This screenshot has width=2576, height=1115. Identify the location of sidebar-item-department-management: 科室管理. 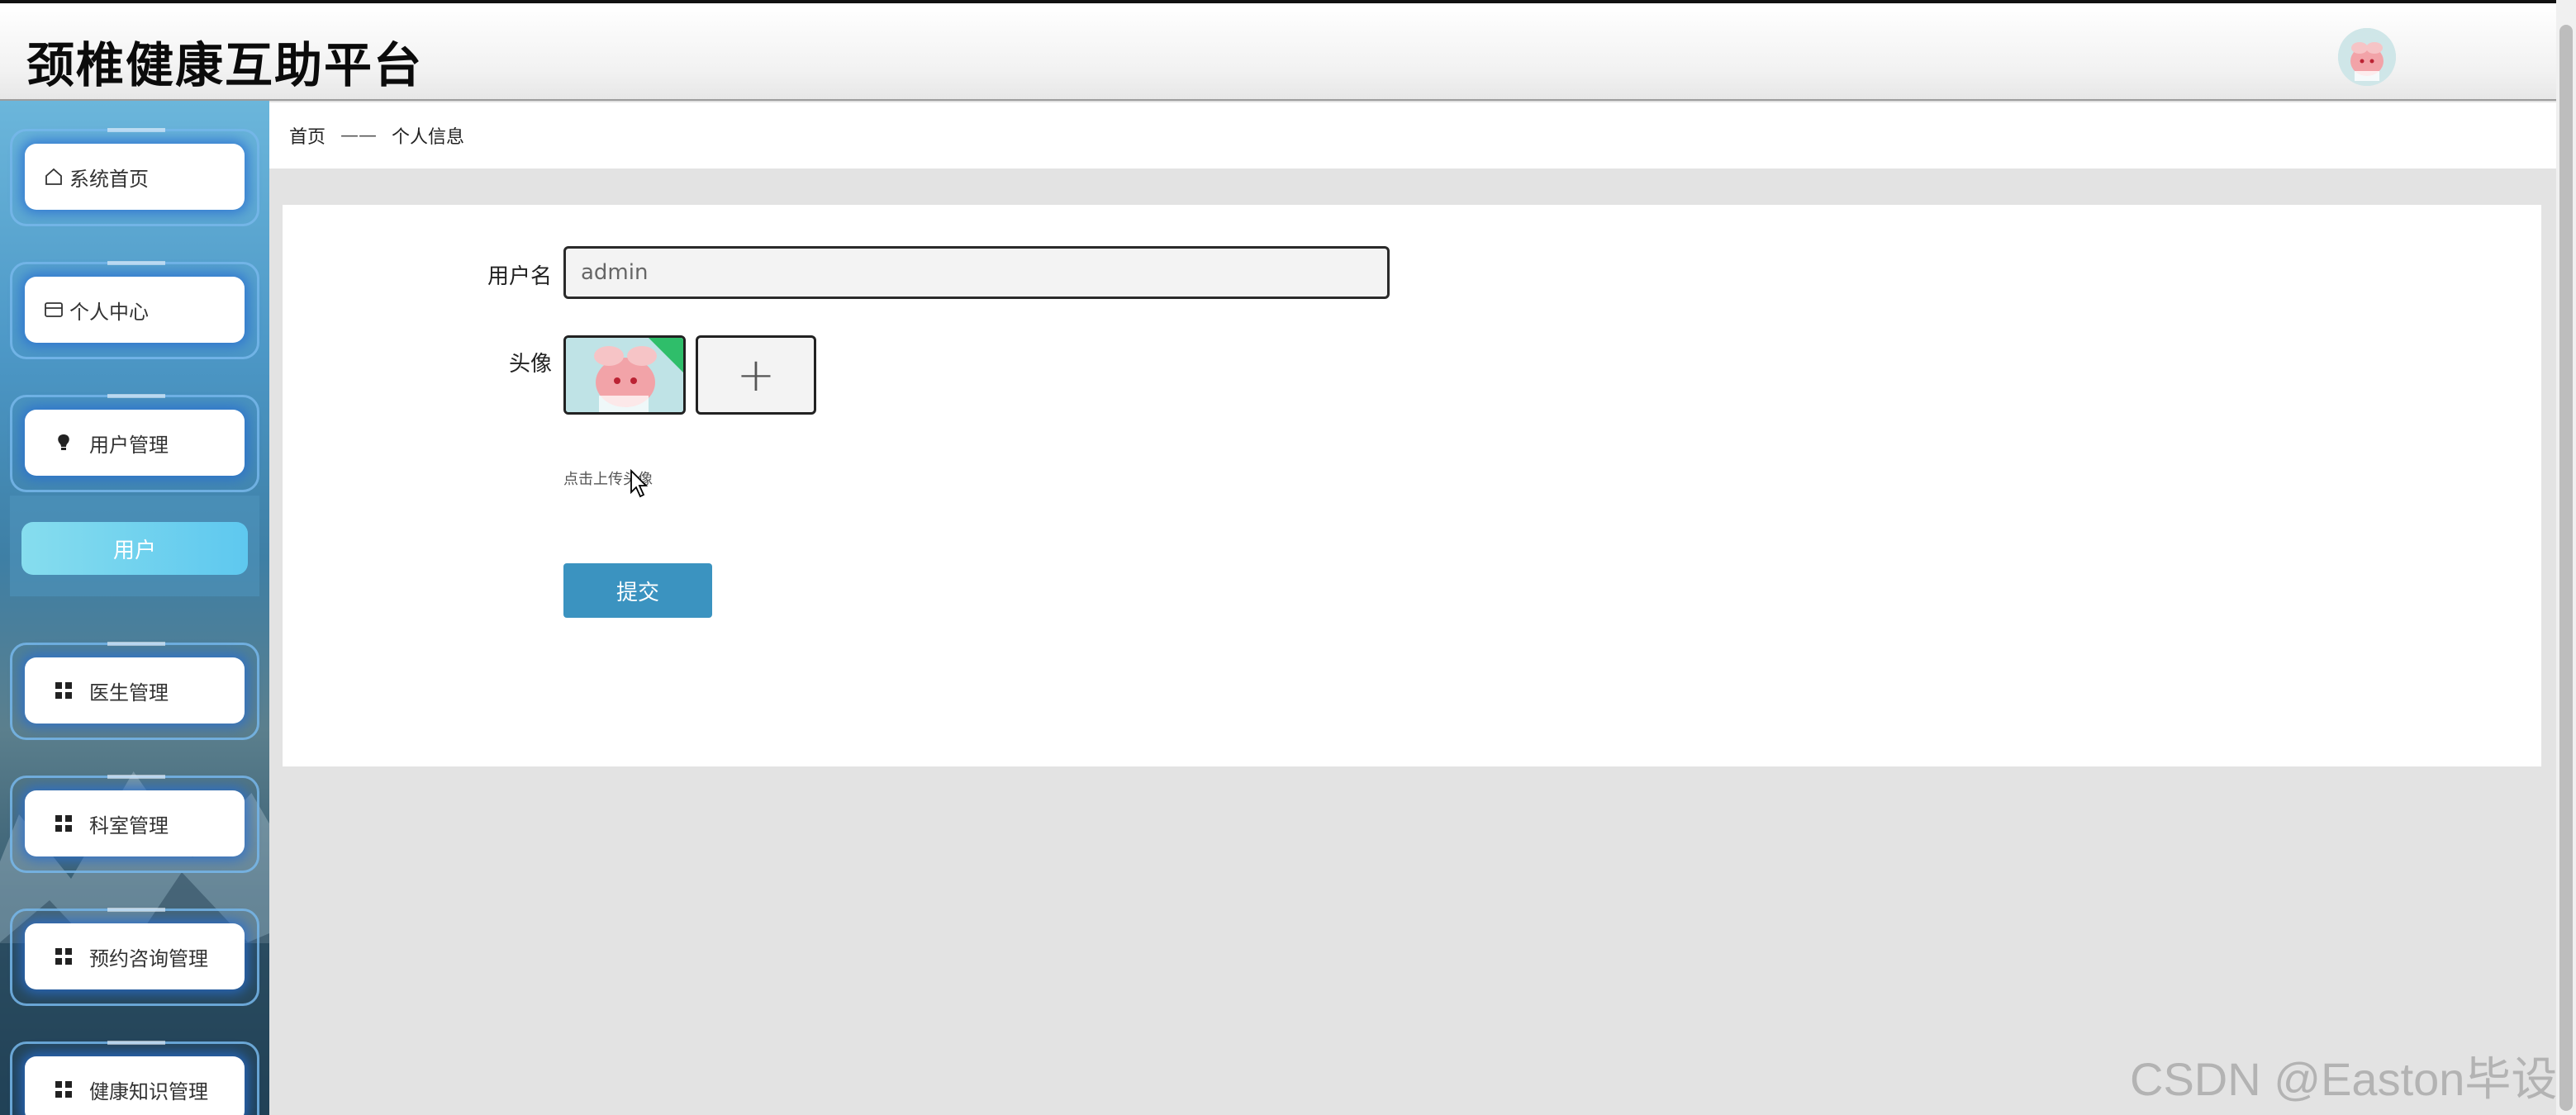
(135, 823).